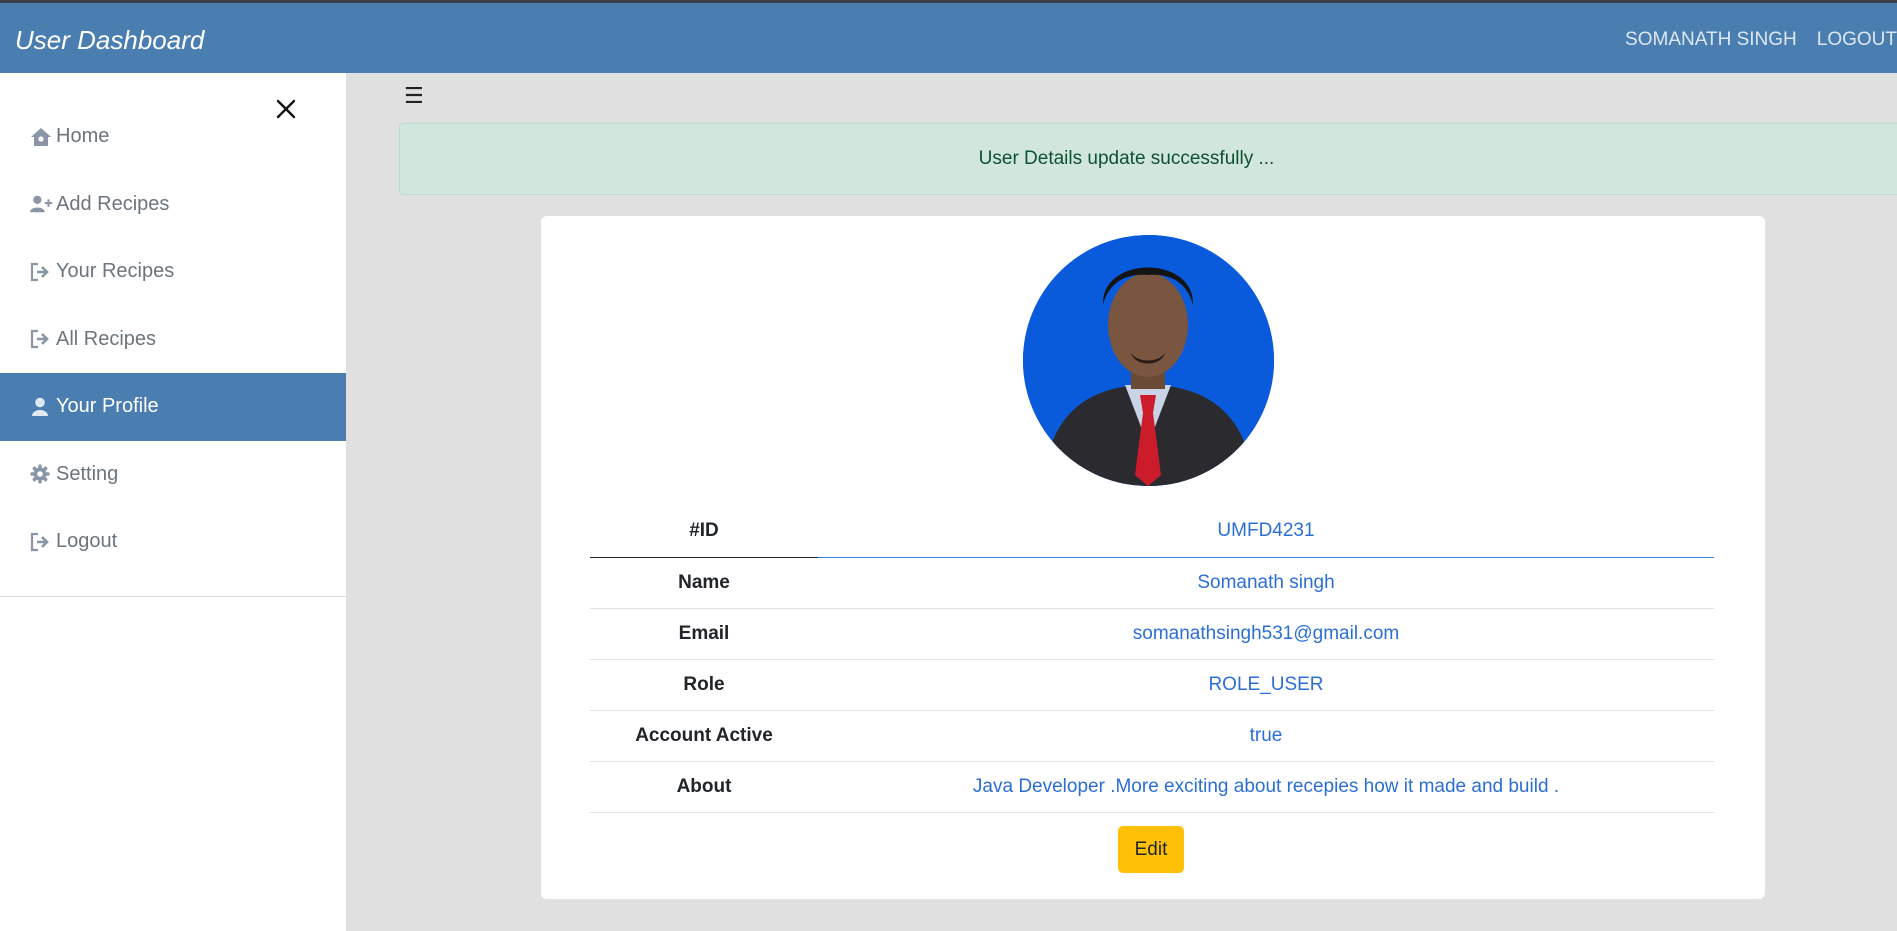 The image size is (1897, 931). I want to click on sidebar-item-label: Add Recipes, so click(113, 203).